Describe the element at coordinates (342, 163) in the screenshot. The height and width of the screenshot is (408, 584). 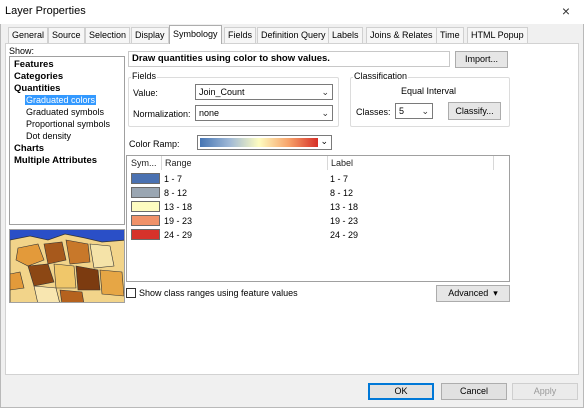
I see `column-header-label: Label` at that location.